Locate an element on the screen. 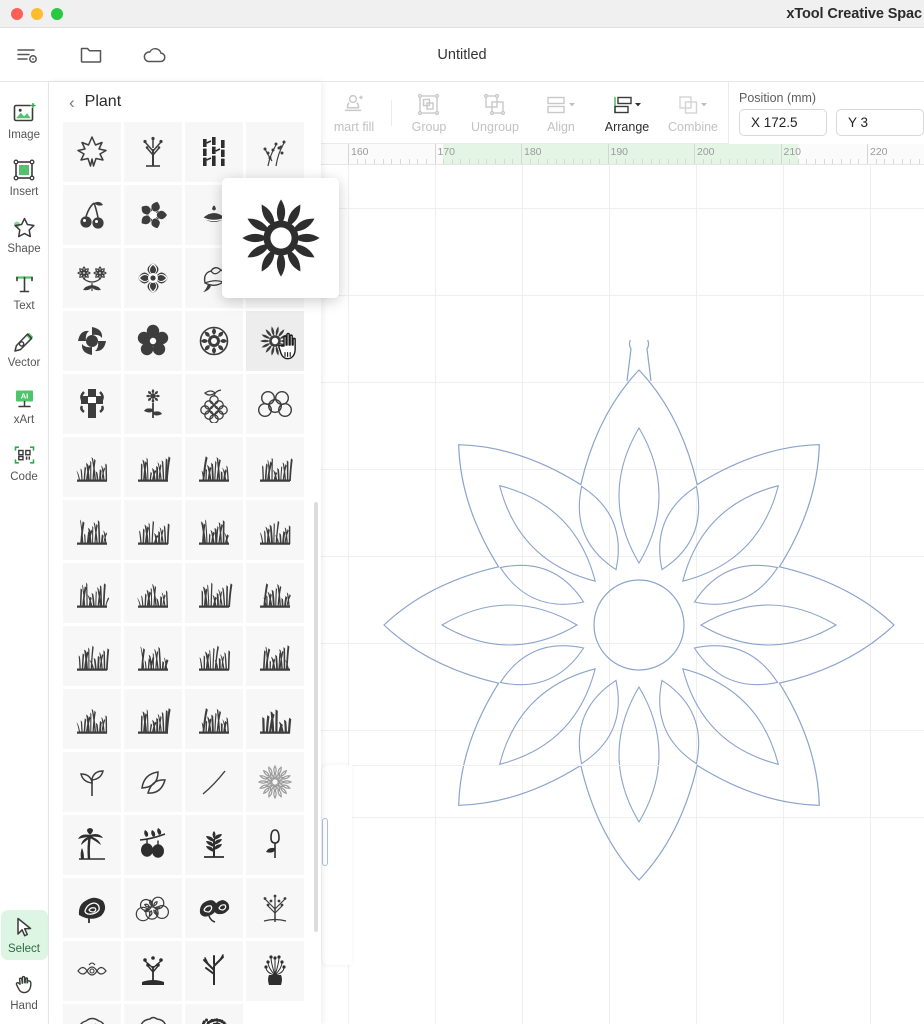  leafy-tree-outline-icon is located at coordinates (92, 1020).